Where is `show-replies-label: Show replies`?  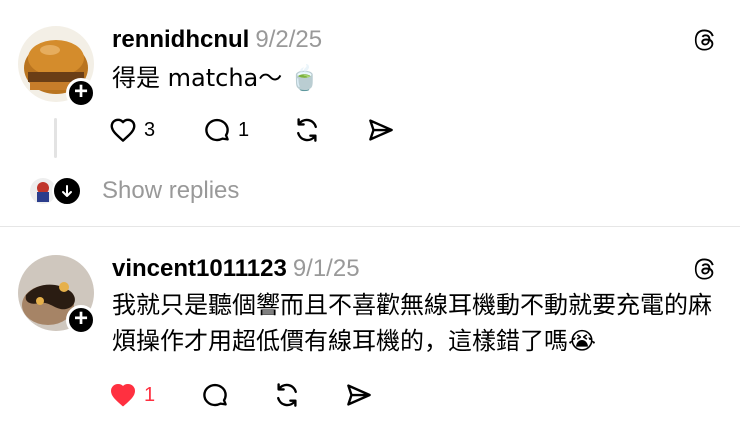 show-replies-label: Show replies is located at coordinates (170, 191).